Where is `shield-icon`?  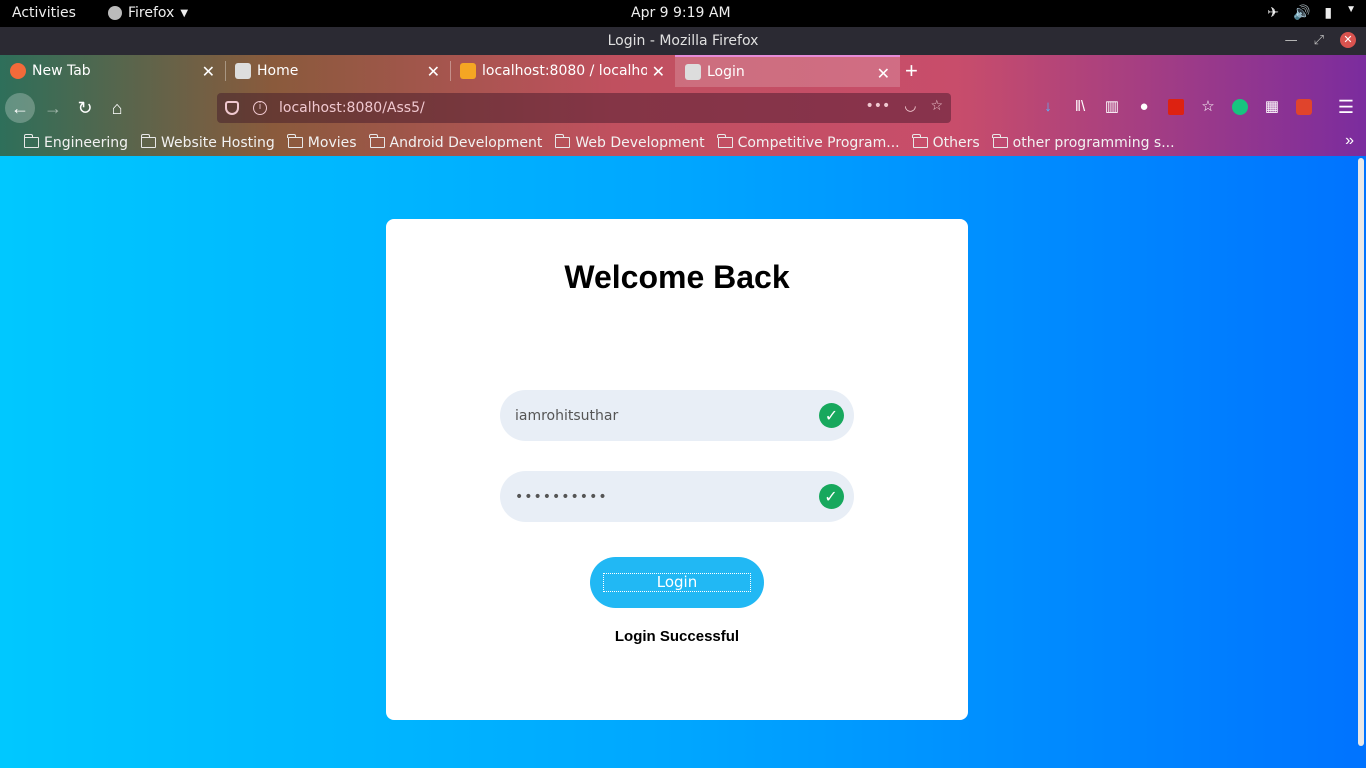 shield-icon is located at coordinates (232, 108).